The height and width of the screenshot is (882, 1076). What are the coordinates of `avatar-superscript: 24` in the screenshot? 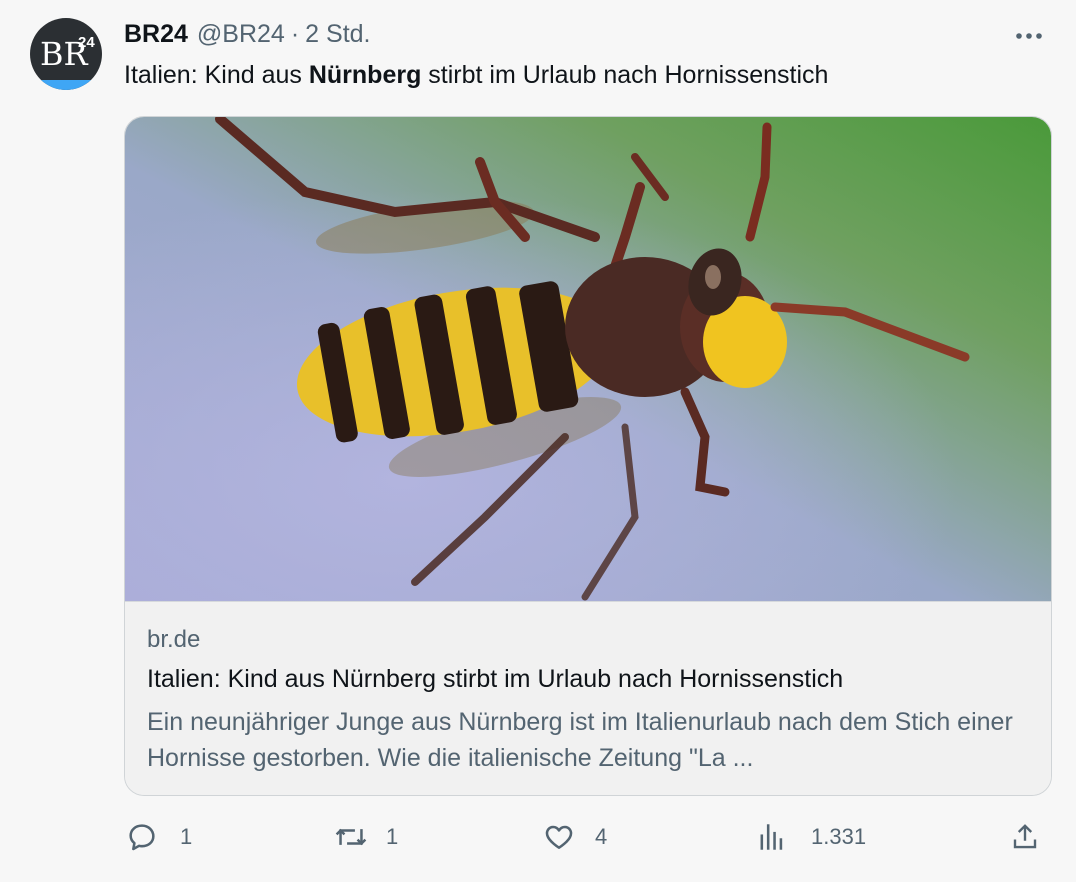 It's located at (86, 42).